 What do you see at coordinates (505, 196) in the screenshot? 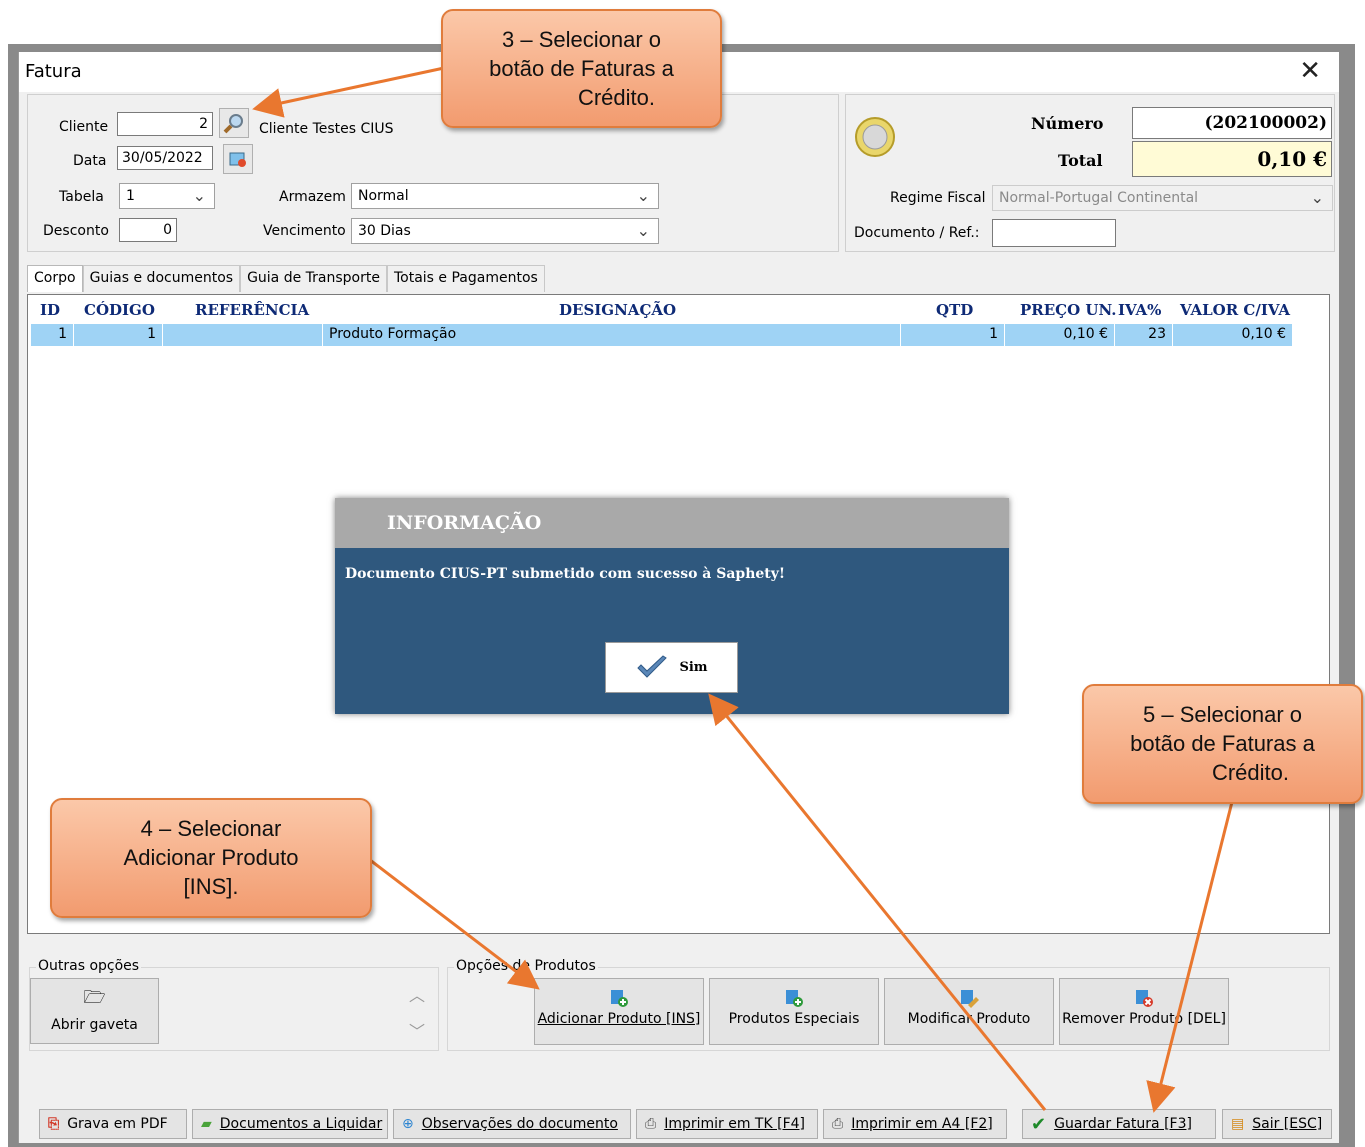
I see `armazem-select: Normal ⌄` at bounding box center [505, 196].